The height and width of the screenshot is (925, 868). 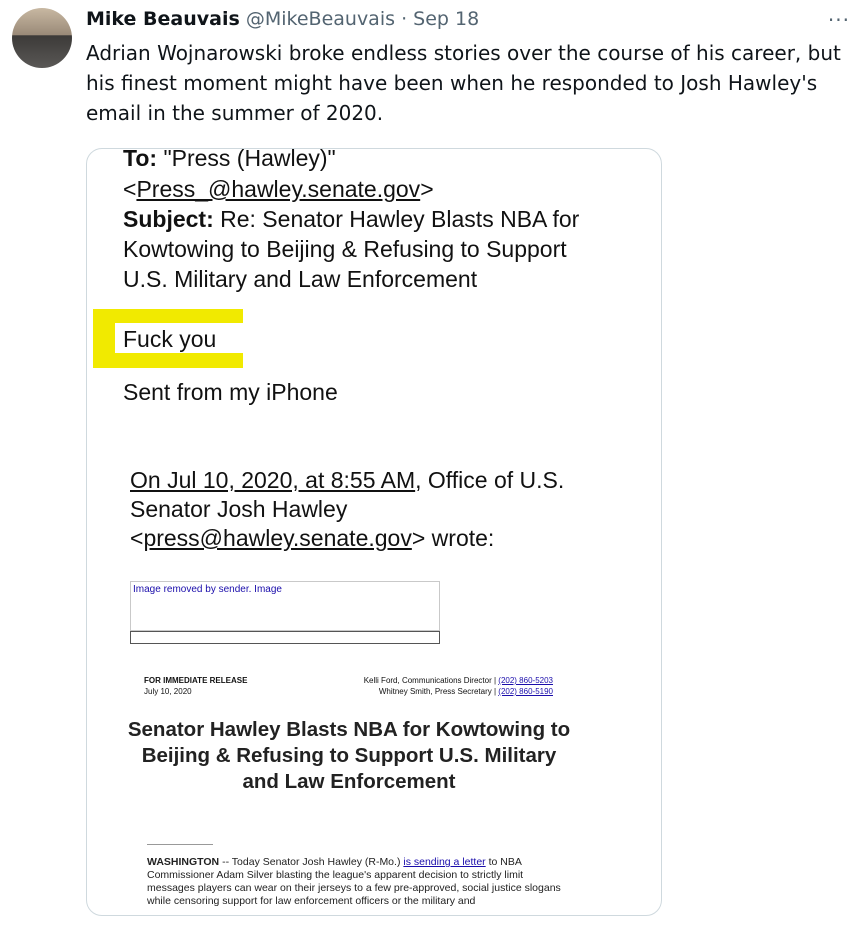 I want to click on quote-wrote: wrote:, so click(x=460, y=538).